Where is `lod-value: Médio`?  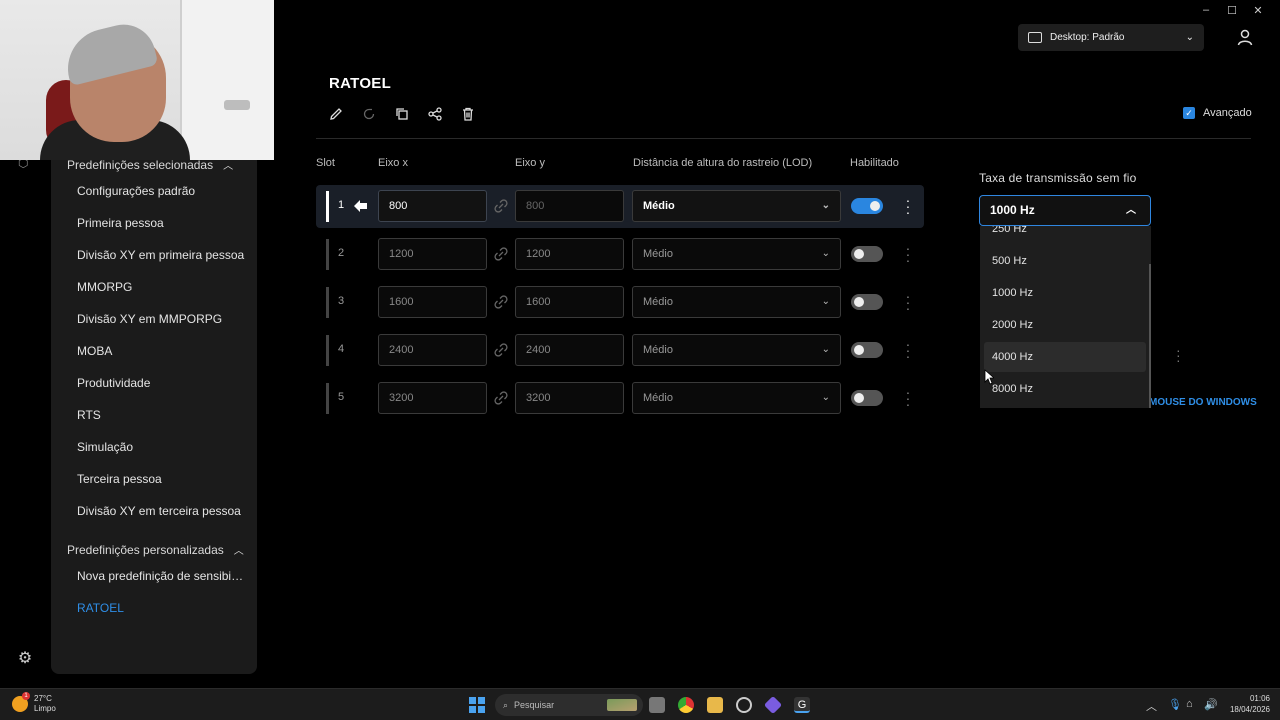 lod-value: Médio is located at coordinates (658, 302).